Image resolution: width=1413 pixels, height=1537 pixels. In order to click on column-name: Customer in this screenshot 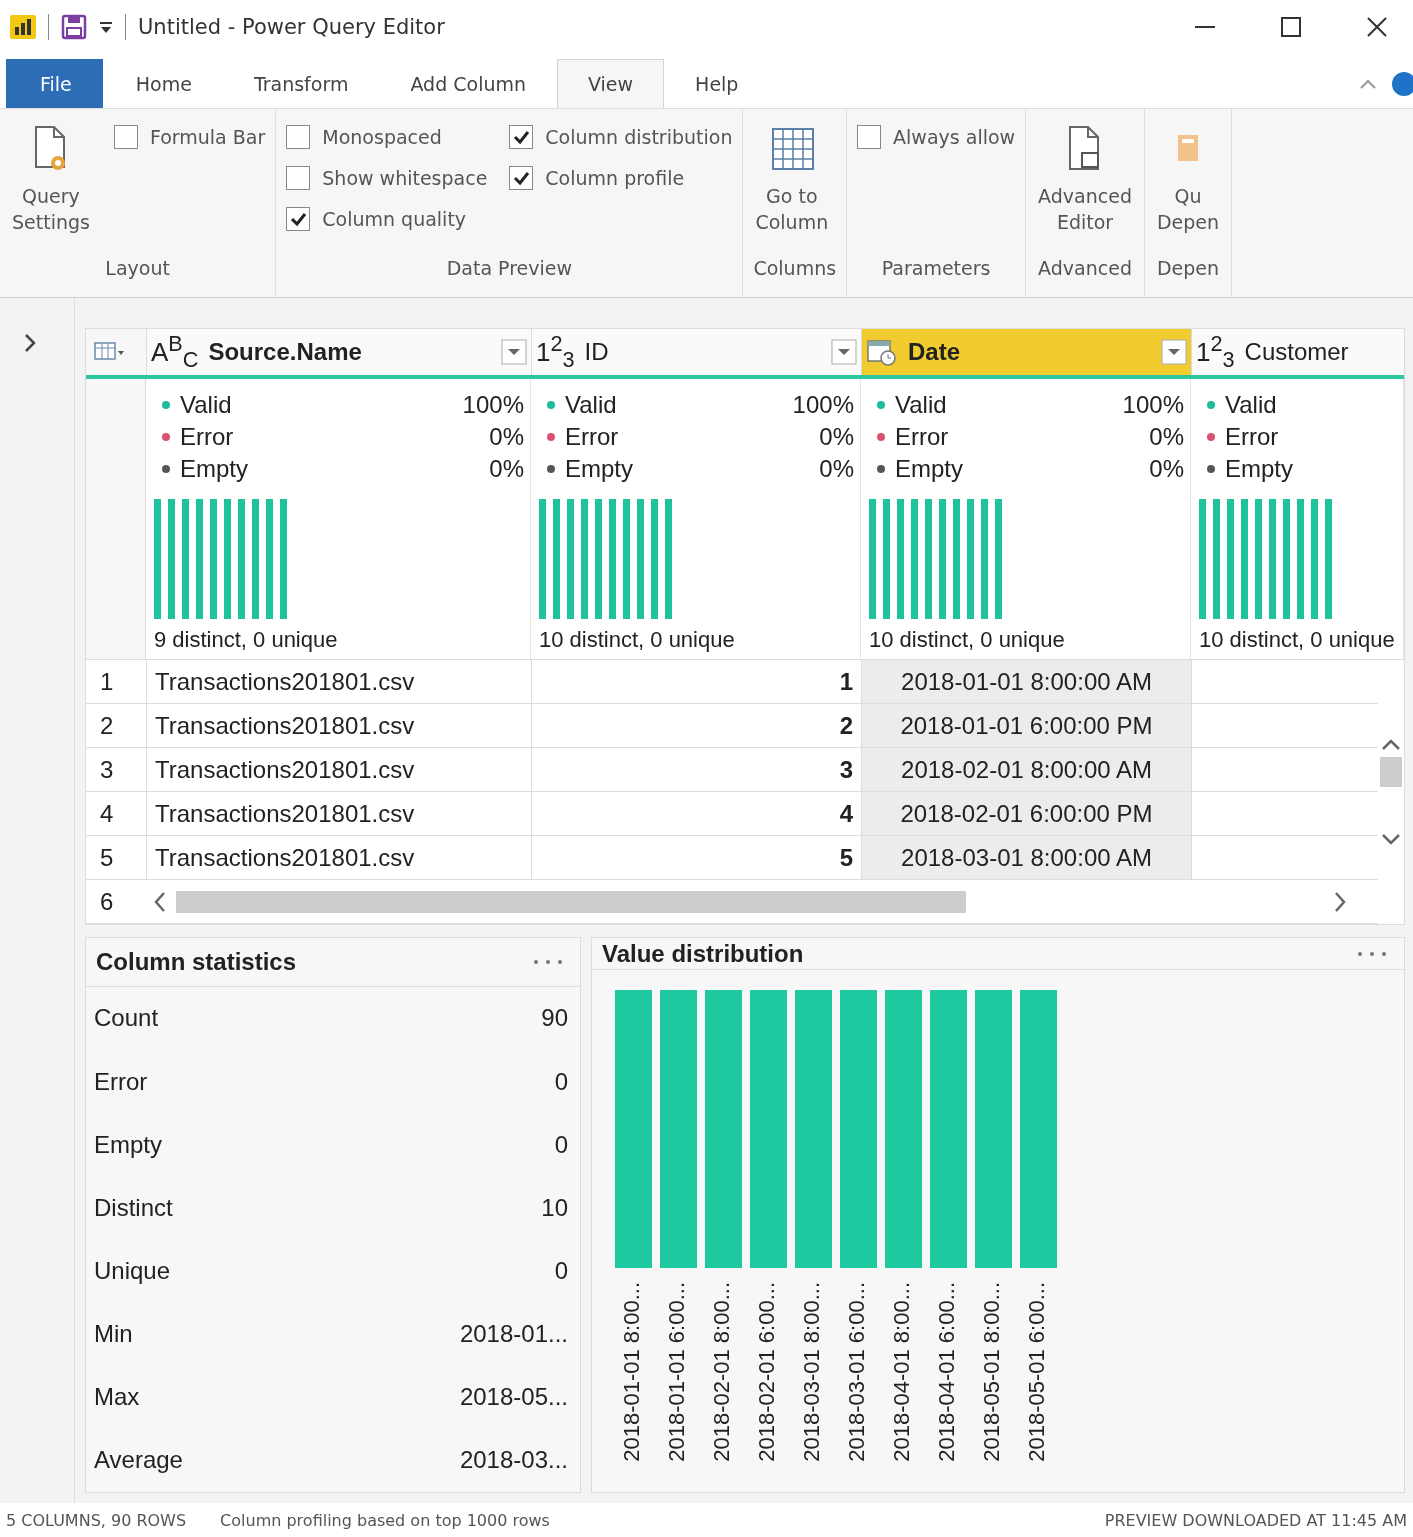, I will do `click(1297, 352)`.